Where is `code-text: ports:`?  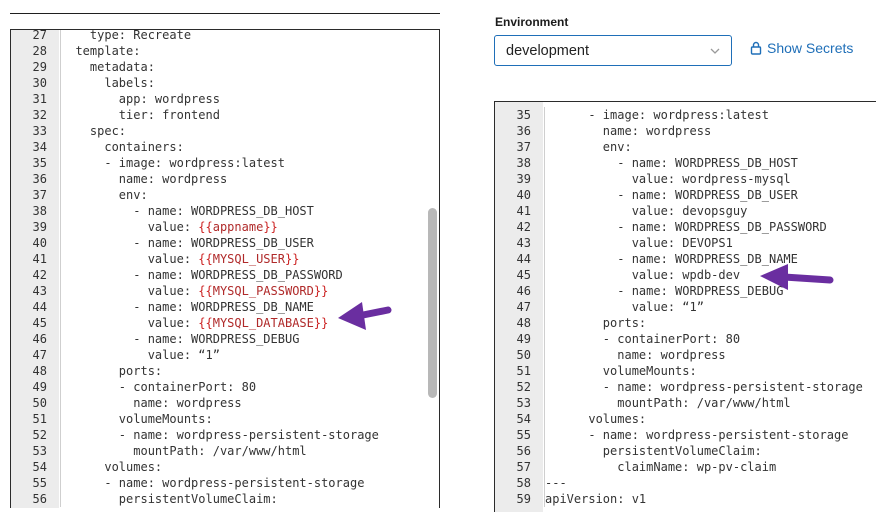 code-text: ports: is located at coordinates (112, 371).